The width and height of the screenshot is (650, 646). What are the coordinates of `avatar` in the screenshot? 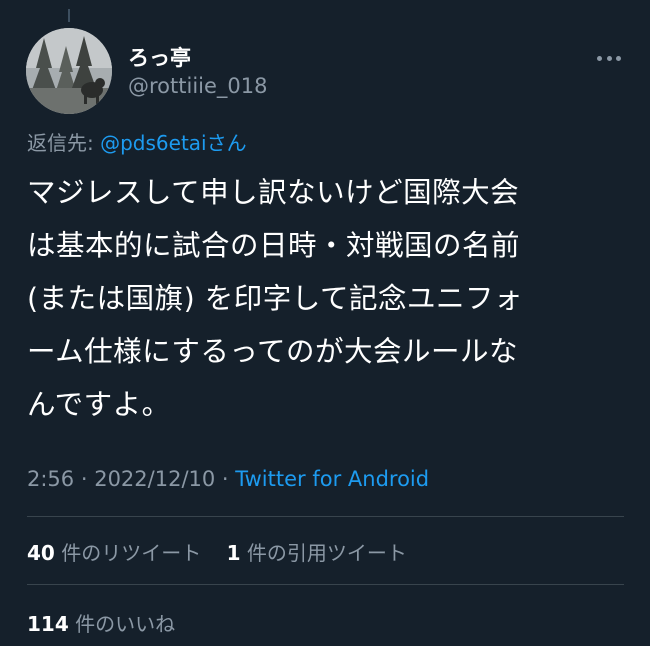 It's located at (69, 71).